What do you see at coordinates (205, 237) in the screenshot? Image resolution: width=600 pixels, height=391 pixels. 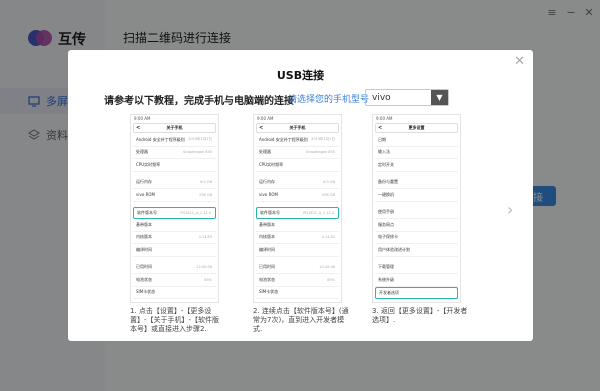 I see `phone-setting-value: 4.14.83` at bounding box center [205, 237].